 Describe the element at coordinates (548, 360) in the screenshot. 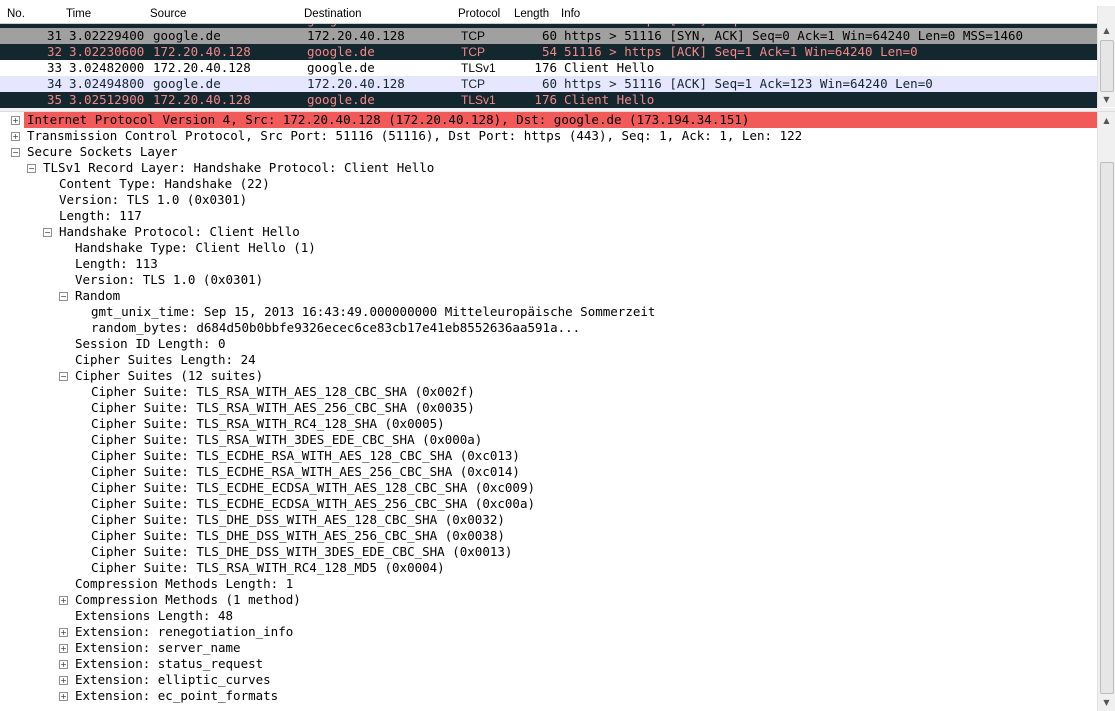

I see `tree-row: Cipher Suites Length: 24` at that location.